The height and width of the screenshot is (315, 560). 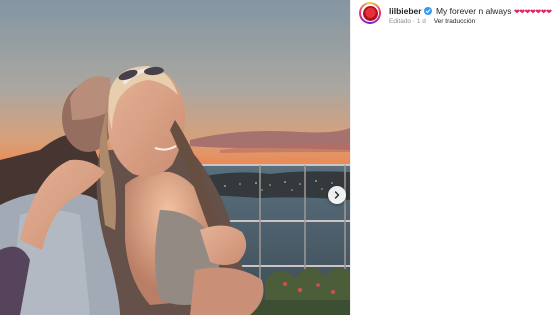 I want to click on verified-badge-icon, so click(x=427, y=11).